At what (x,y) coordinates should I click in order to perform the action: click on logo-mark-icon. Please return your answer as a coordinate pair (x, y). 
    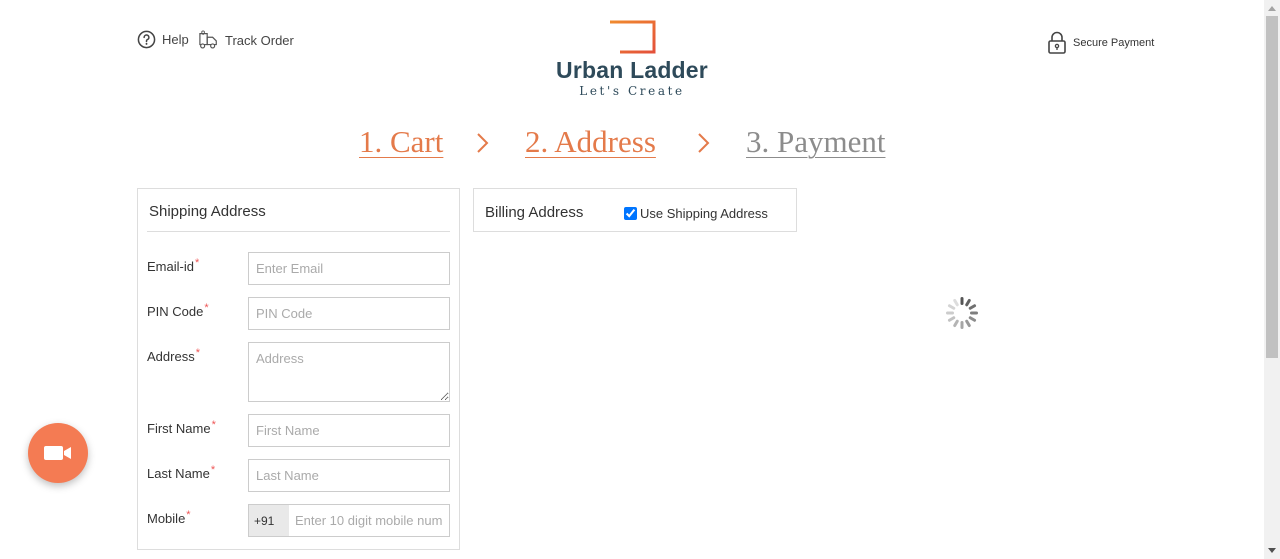
    Looking at the image, I should click on (632, 37).